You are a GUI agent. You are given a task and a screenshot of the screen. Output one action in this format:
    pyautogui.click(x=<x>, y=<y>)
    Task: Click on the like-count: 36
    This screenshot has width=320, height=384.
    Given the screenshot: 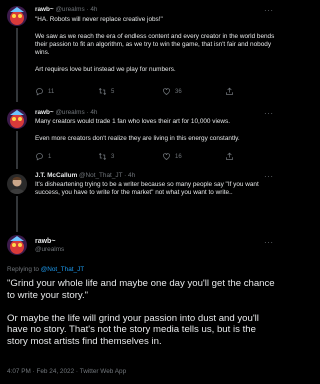 What is the action you would take?
    pyautogui.click(x=178, y=91)
    